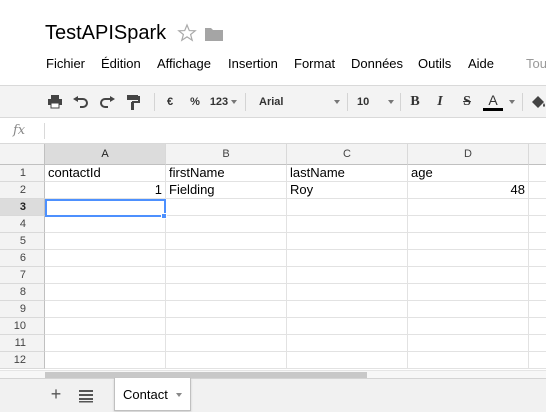 This screenshot has height=412, width=546. Describe the element at coordinates (81, 102) in the screenshot. I see `undo-button` at that location.